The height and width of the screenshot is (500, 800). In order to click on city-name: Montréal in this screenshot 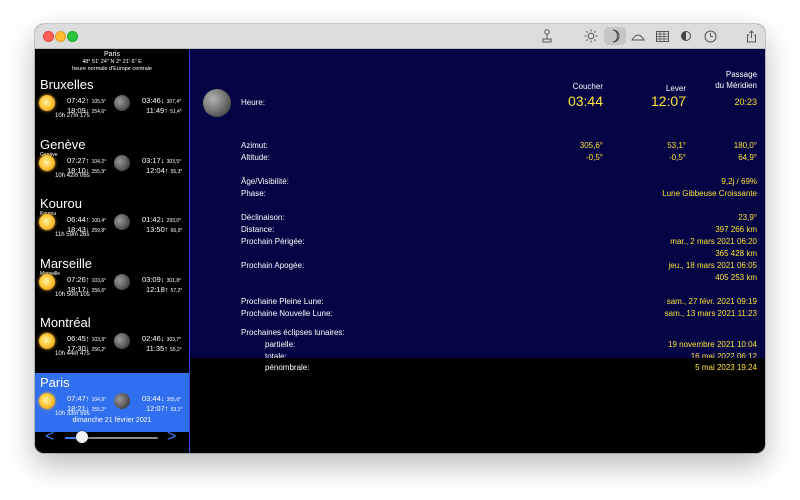, I will do `click(65, 322)`.